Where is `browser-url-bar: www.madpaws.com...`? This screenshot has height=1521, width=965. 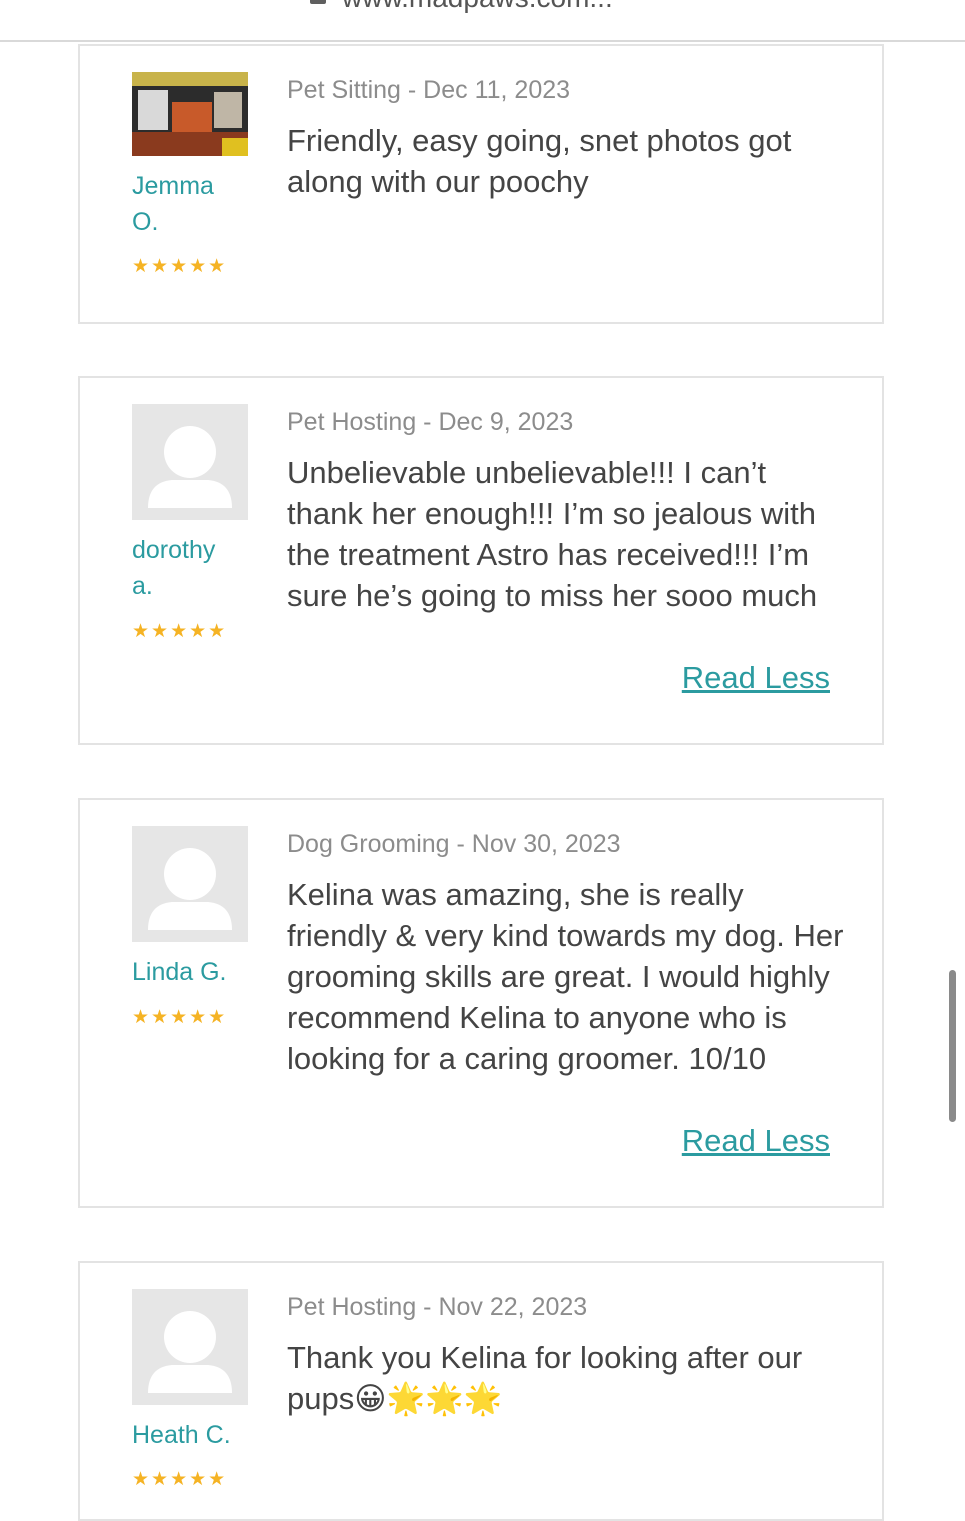
browser-url-bar: www.madpaws.com... is located at coordinates (482, 21).